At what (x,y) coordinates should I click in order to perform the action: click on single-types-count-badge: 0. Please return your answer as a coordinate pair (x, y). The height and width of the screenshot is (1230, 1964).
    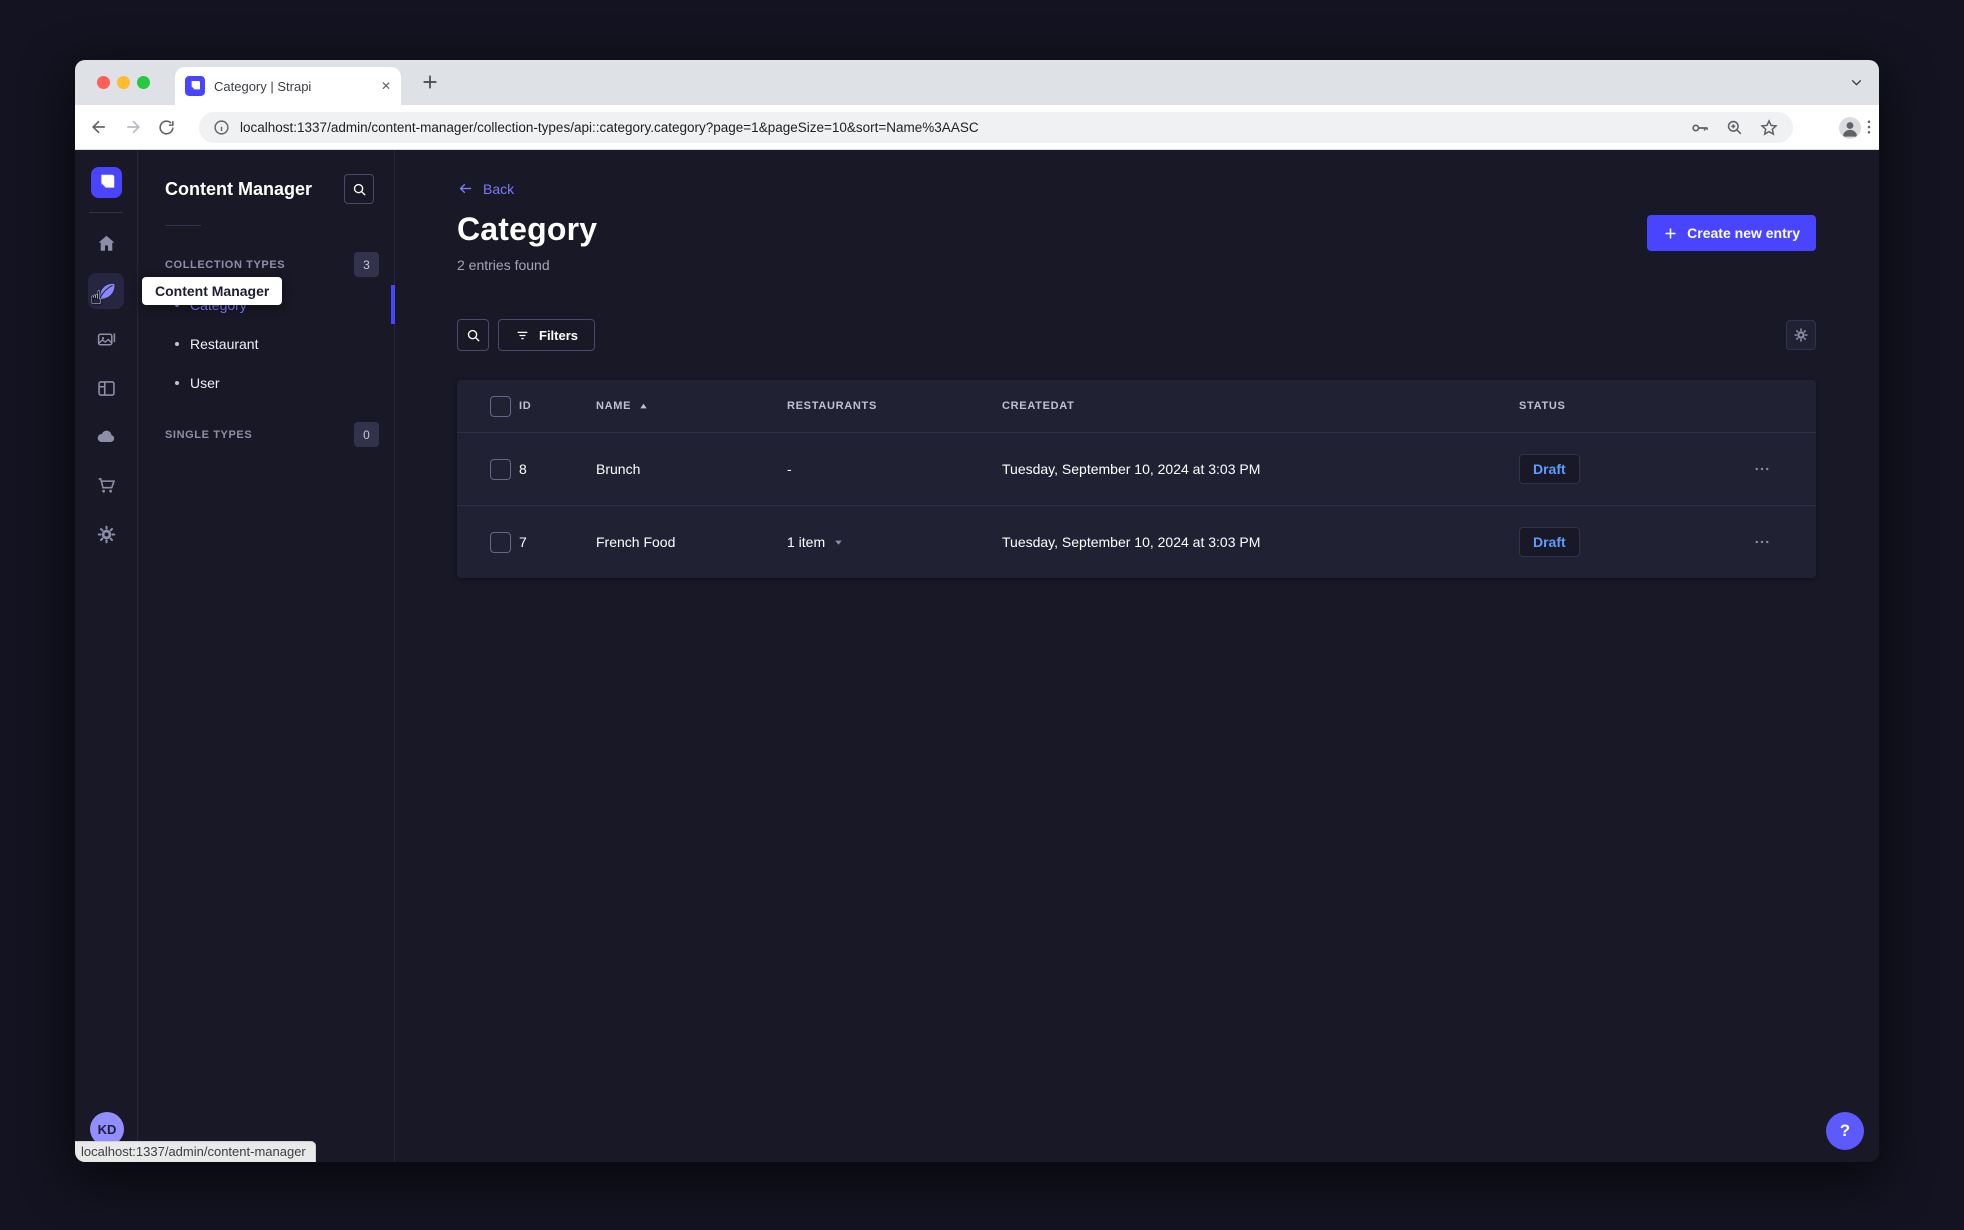
    Looking at the image, I should click on (366, 434).